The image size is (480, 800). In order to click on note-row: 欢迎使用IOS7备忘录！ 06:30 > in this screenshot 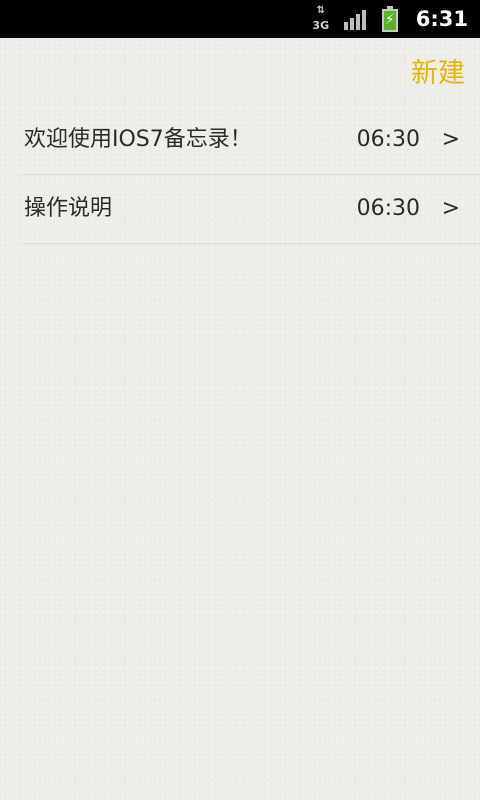, I will do `click(251, 140)`.